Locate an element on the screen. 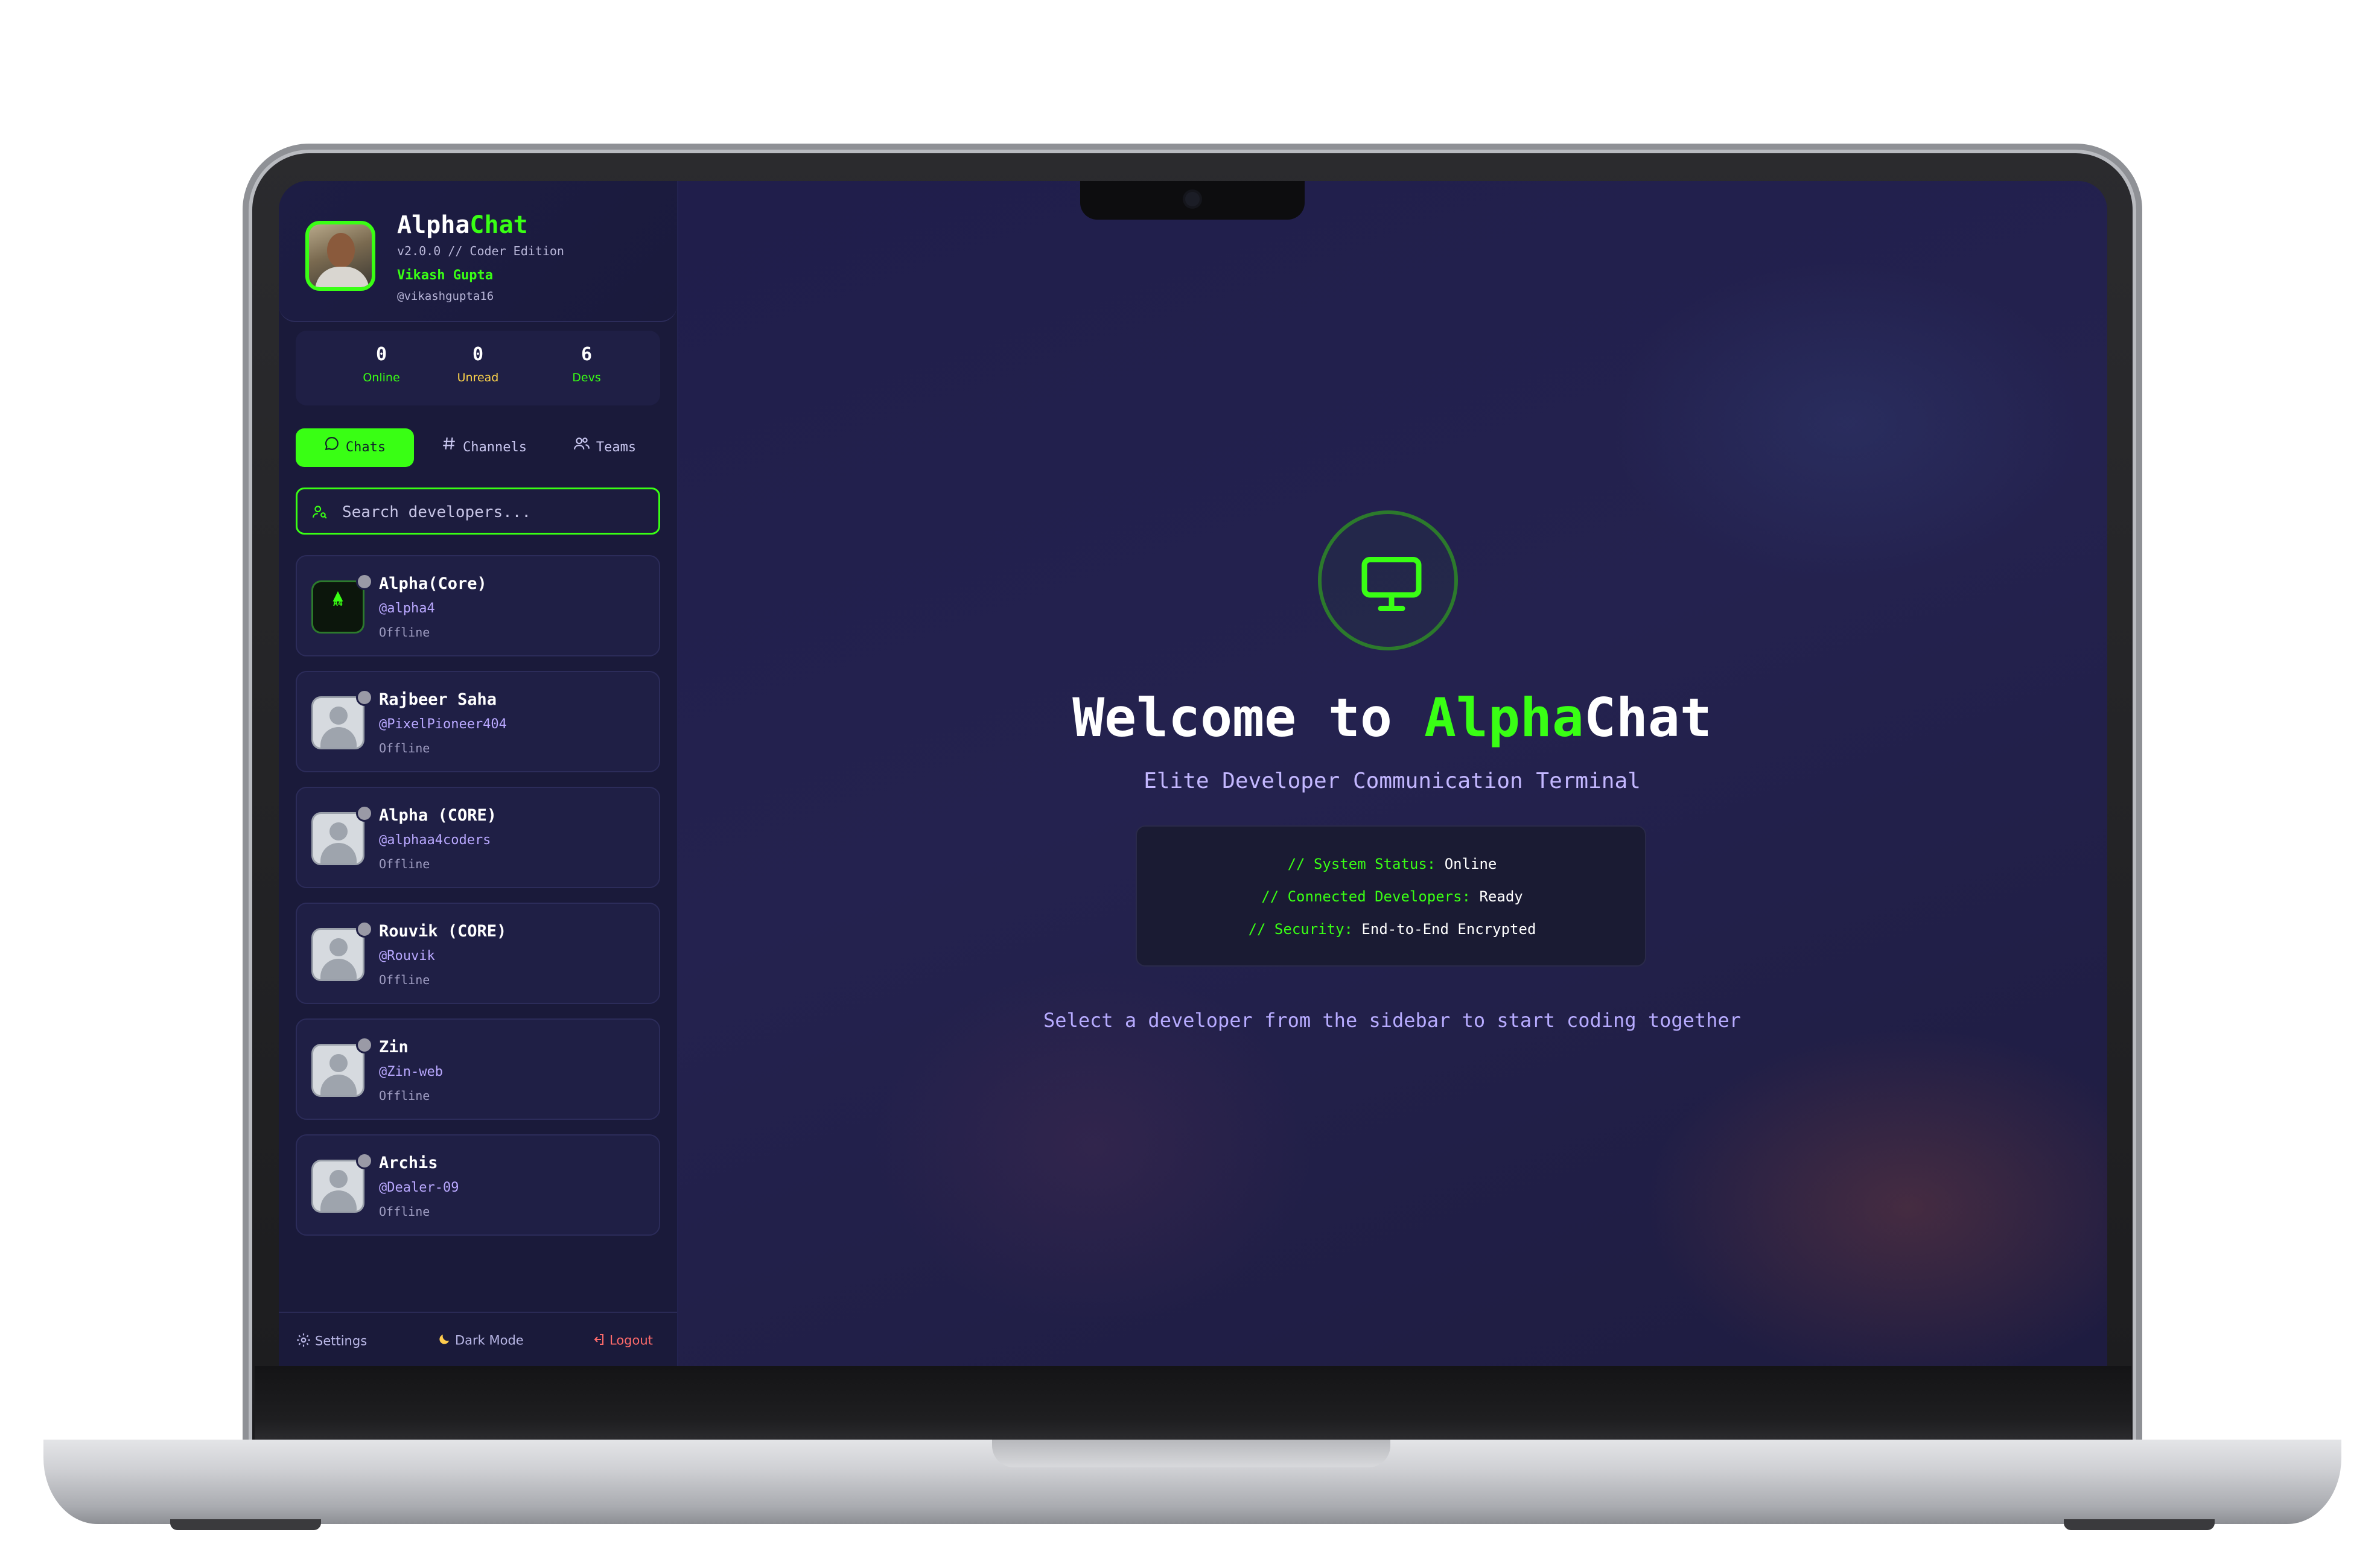 Image resolution: width=2380 pixels, height=1547 pixels. coders-logo-icon: A4 is located at coordinates (338, 604).